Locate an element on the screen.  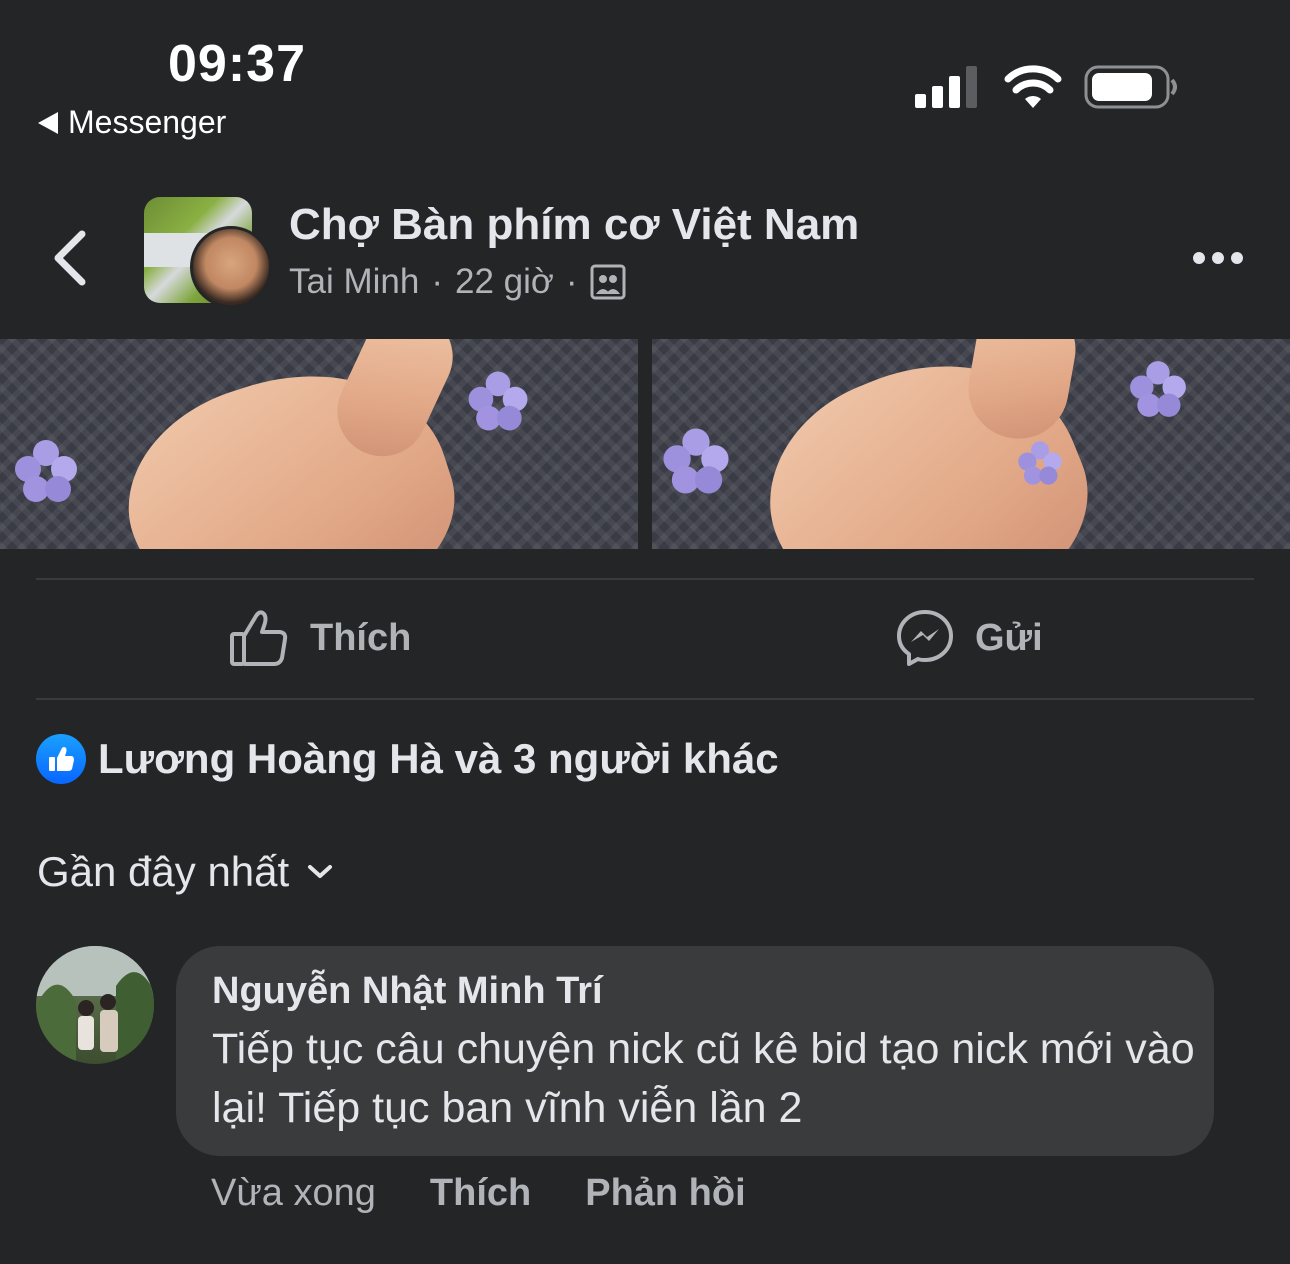
back-app-label: Messenger is located at coordinates (147, 122).